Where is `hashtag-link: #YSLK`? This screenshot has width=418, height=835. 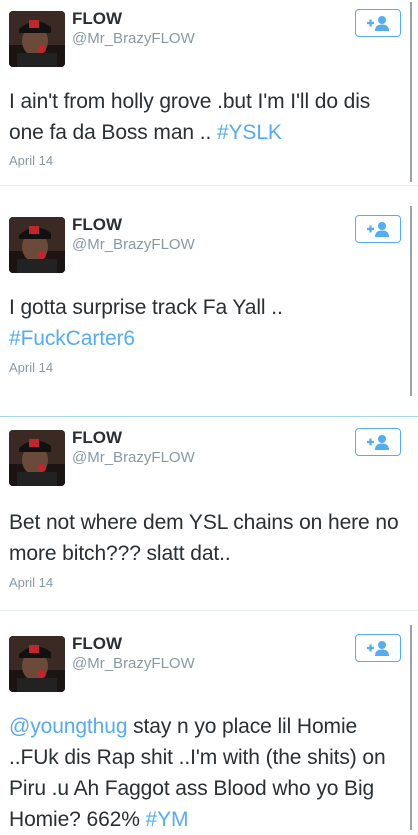
hashtag-link: #YSLK is located at coordinates (249, 132).